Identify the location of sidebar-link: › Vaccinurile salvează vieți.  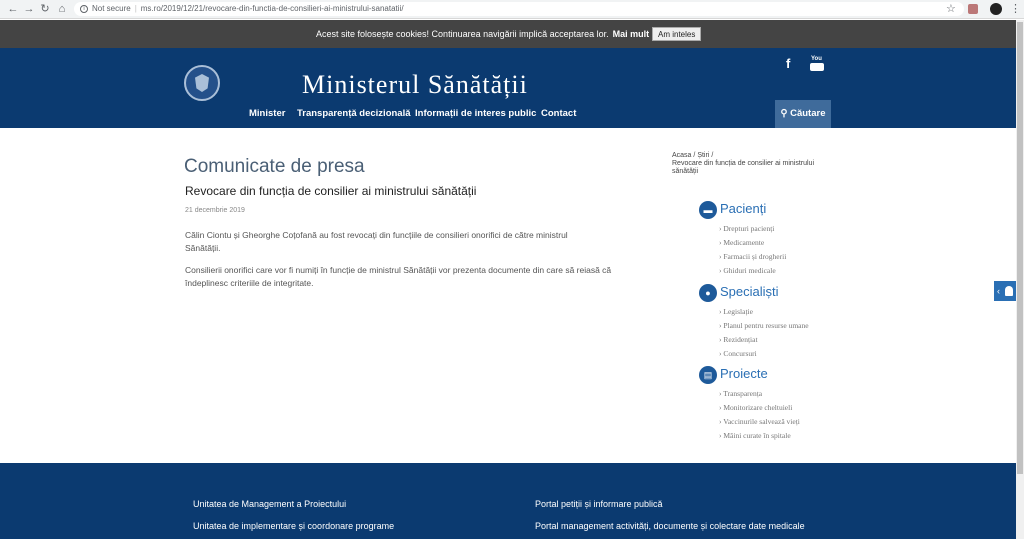
(759, 422).